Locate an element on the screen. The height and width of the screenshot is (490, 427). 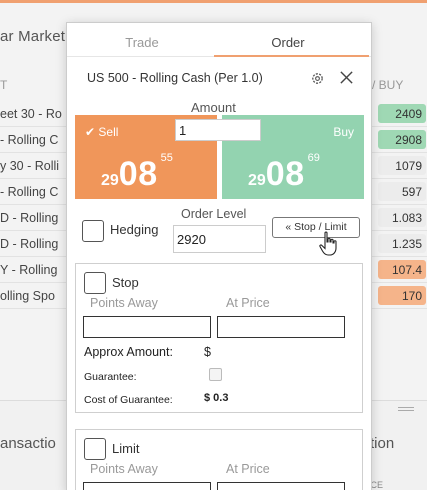
buy-price: 2908 69 is located at coordinates (284, 173).